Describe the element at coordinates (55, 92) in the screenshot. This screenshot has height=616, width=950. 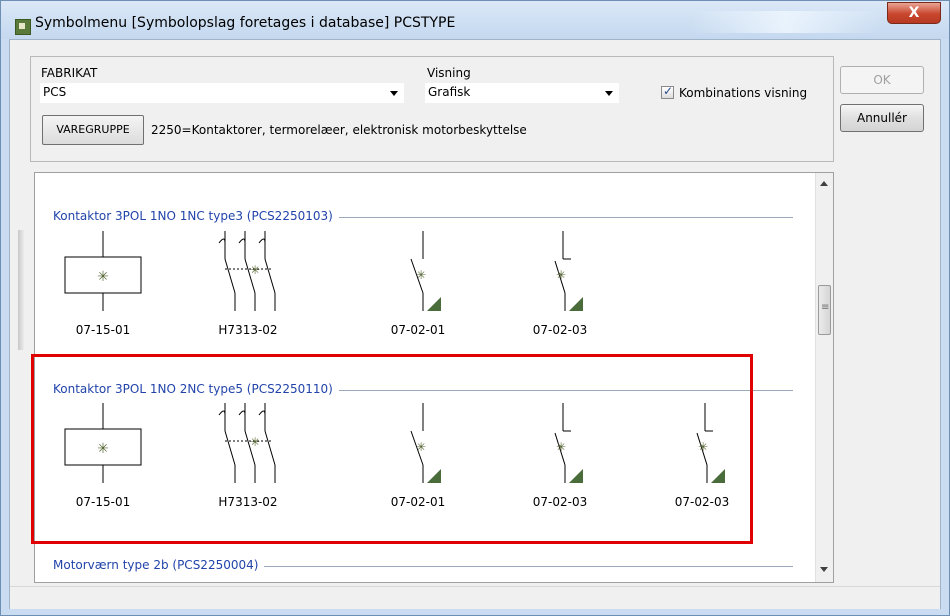
I see `fabrikat-value: PCS` at that location.